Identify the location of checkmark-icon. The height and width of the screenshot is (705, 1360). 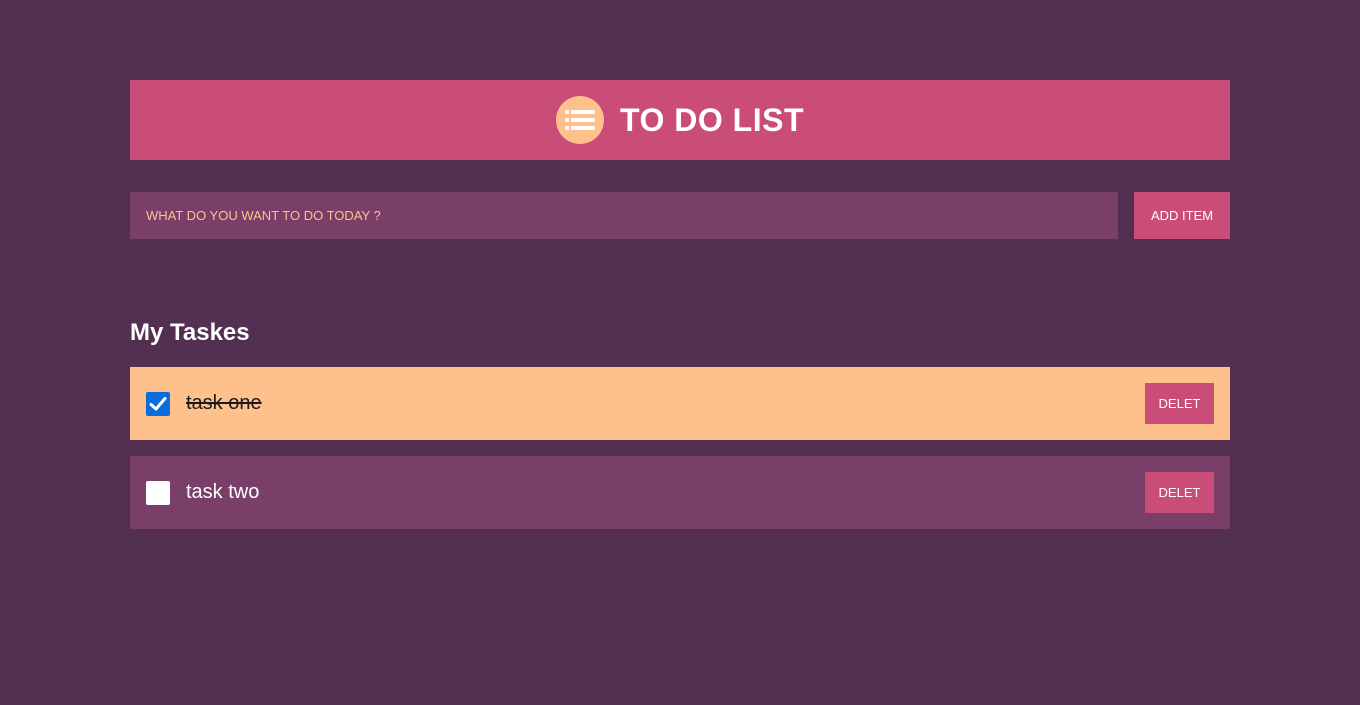
(158, 403).